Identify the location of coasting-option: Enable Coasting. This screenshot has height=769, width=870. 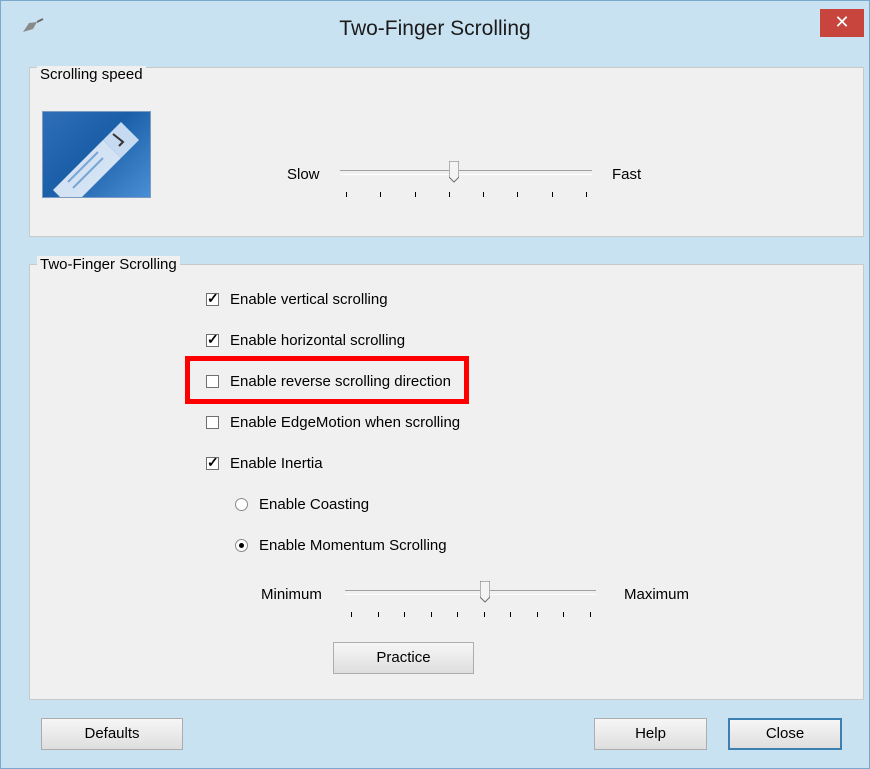
(315, 506).